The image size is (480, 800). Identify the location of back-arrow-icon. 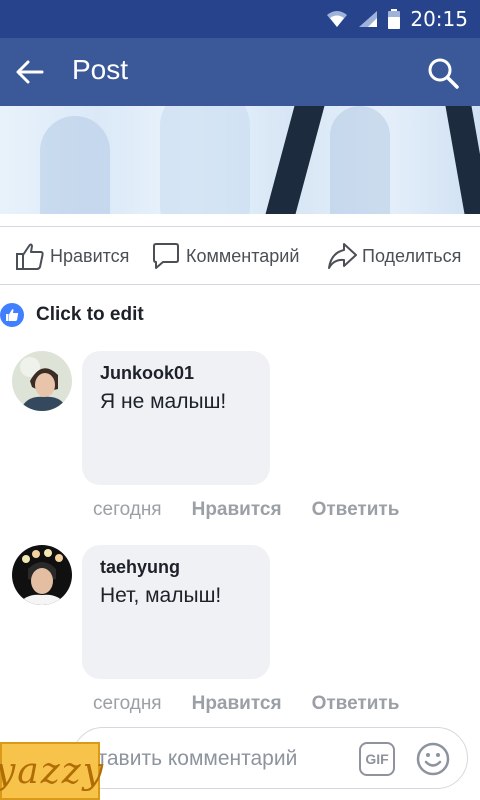
(30, 72).